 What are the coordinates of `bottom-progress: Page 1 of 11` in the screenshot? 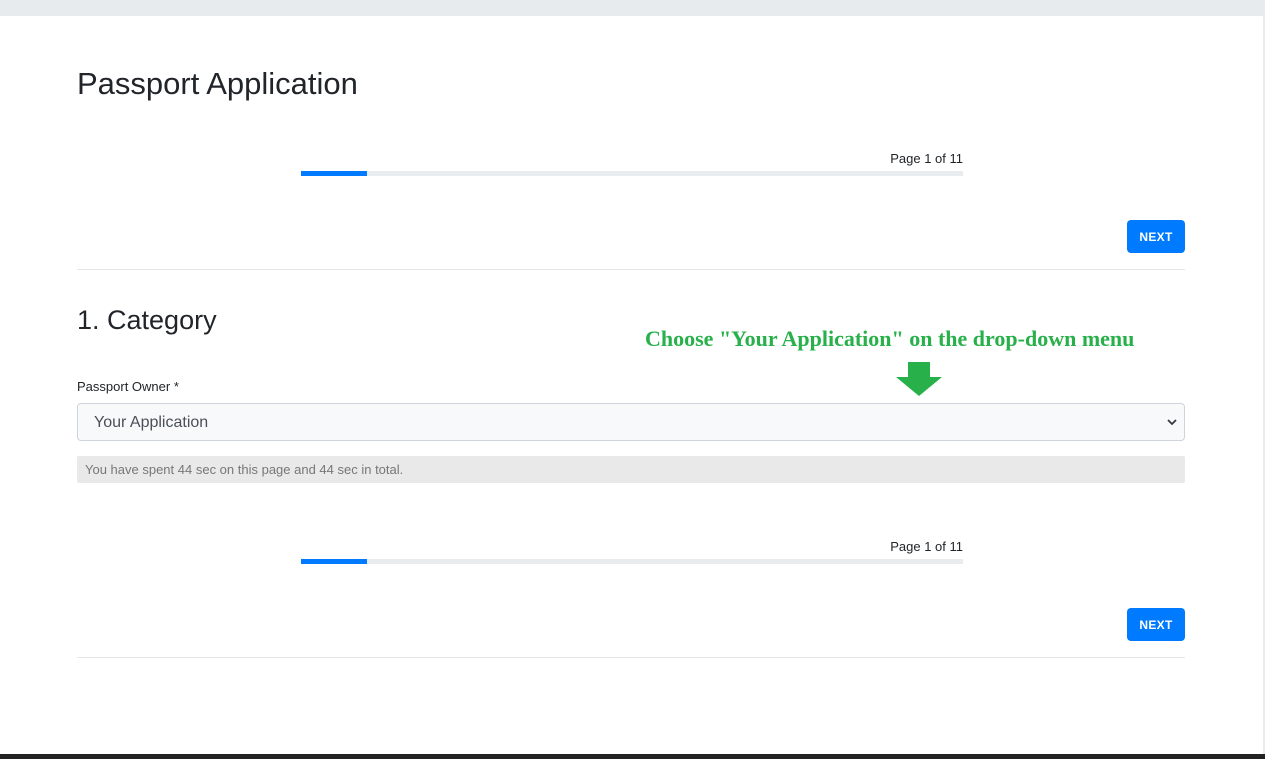 It's located at (632, 552).